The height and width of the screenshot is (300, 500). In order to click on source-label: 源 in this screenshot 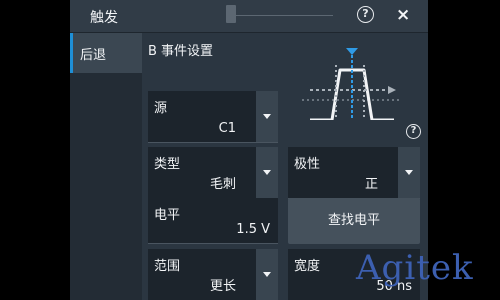, I will do `click(161, 108)`.